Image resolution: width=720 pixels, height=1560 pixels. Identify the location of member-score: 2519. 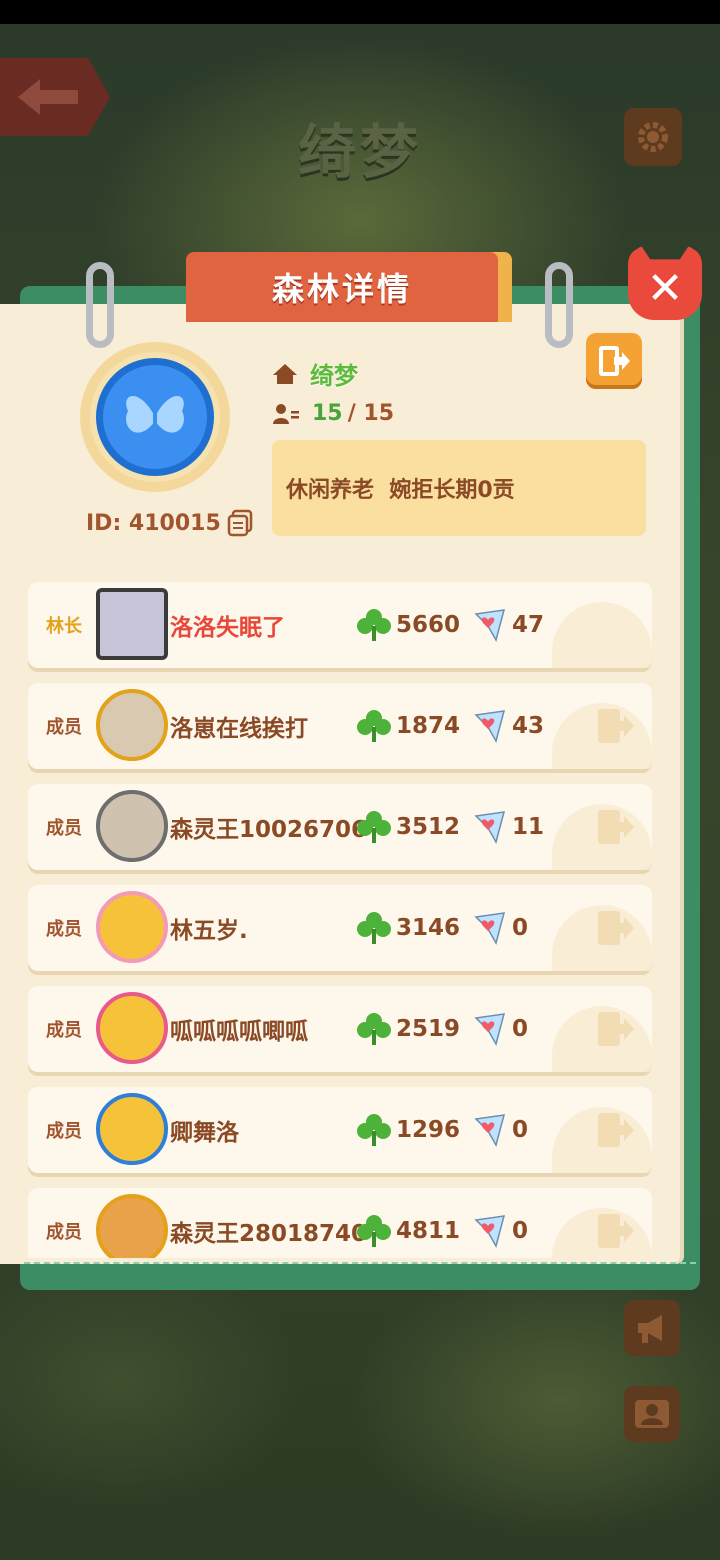
(408, 1029).